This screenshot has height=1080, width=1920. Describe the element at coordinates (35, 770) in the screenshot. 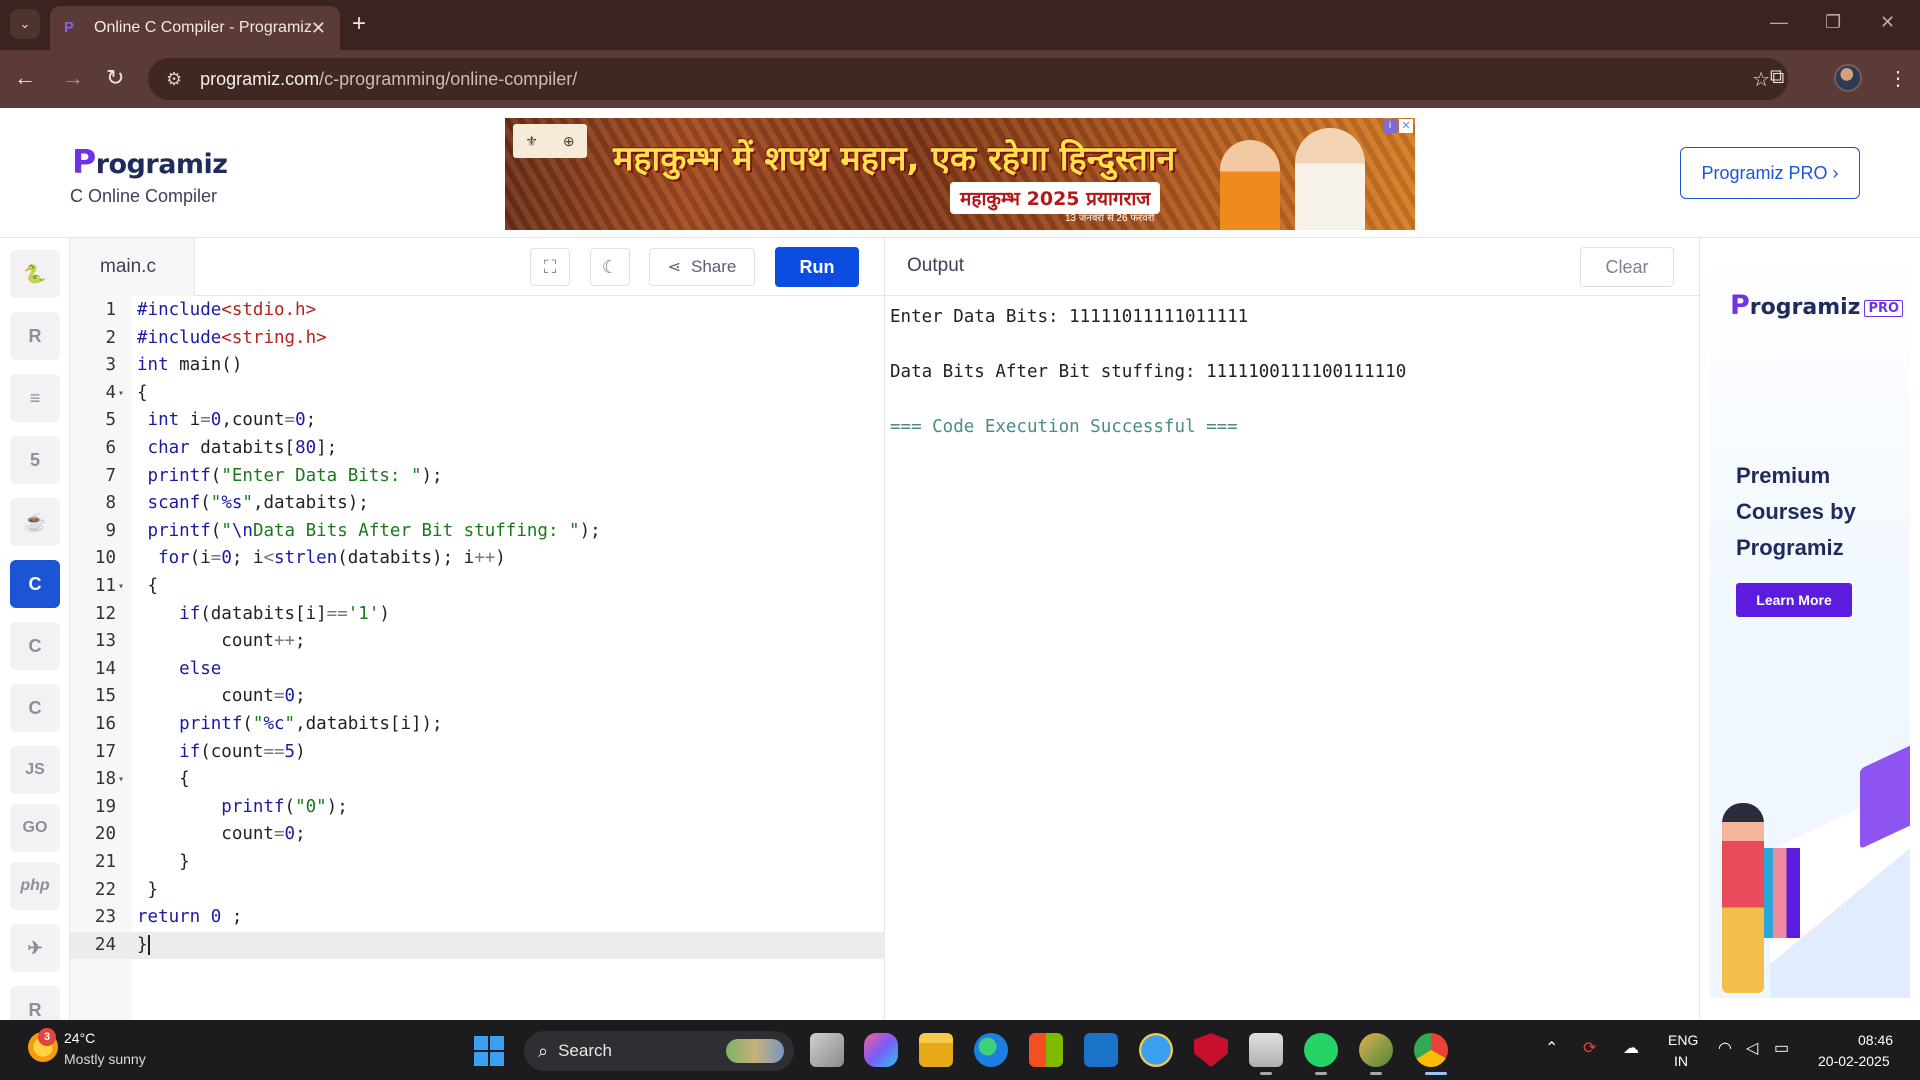

I see `javascript-icon: JS` at that location.